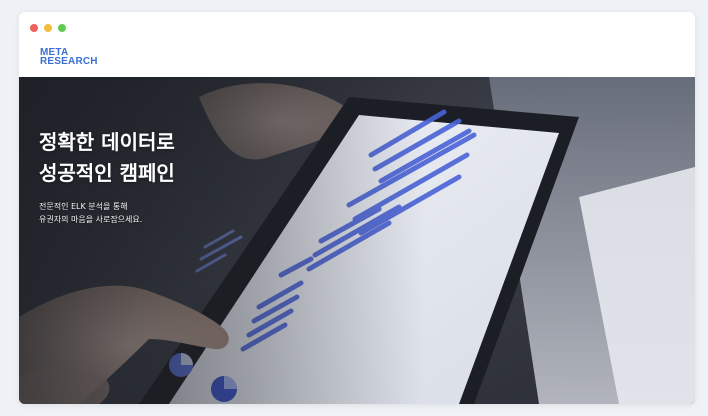  What do you see at coordinates (90, 213) in the screenshot?
I see `hero-subtext: 전문적인 ELK 분석을 통해 유권자의 마음을 사로잡으세요.` at bounding box center [90, 213].